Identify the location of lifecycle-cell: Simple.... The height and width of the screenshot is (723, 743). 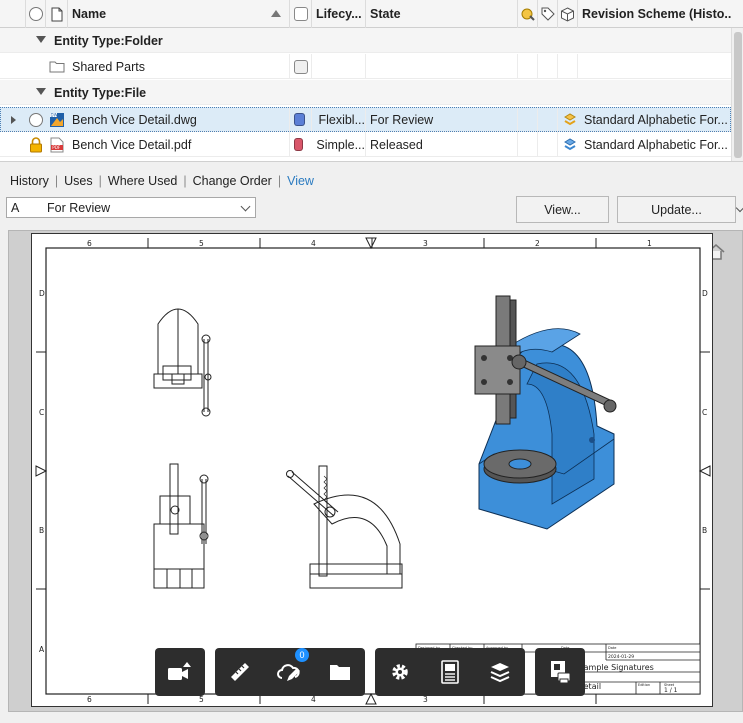
(328, 144).